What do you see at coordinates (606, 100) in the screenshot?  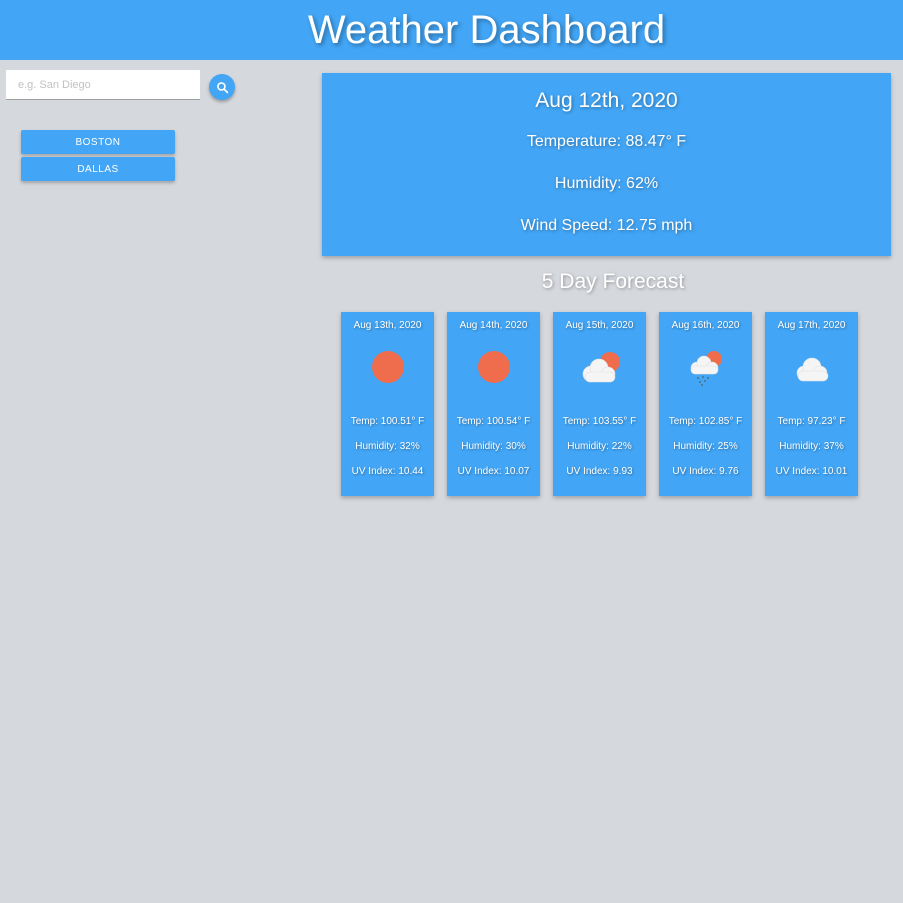 I see `current-date: Aug 12th, 2020` at bounding box center [606, 100].